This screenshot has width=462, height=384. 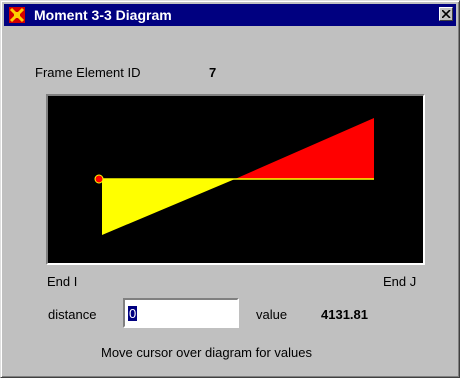 I want to click on close-icon, so click(x=446, y=14).